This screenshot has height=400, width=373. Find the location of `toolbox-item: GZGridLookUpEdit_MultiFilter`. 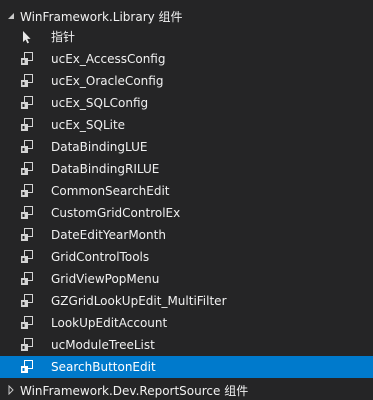

toolbox-item: GZGridLookUpEdit_MultiFilter is located at coordinates (186, 301).